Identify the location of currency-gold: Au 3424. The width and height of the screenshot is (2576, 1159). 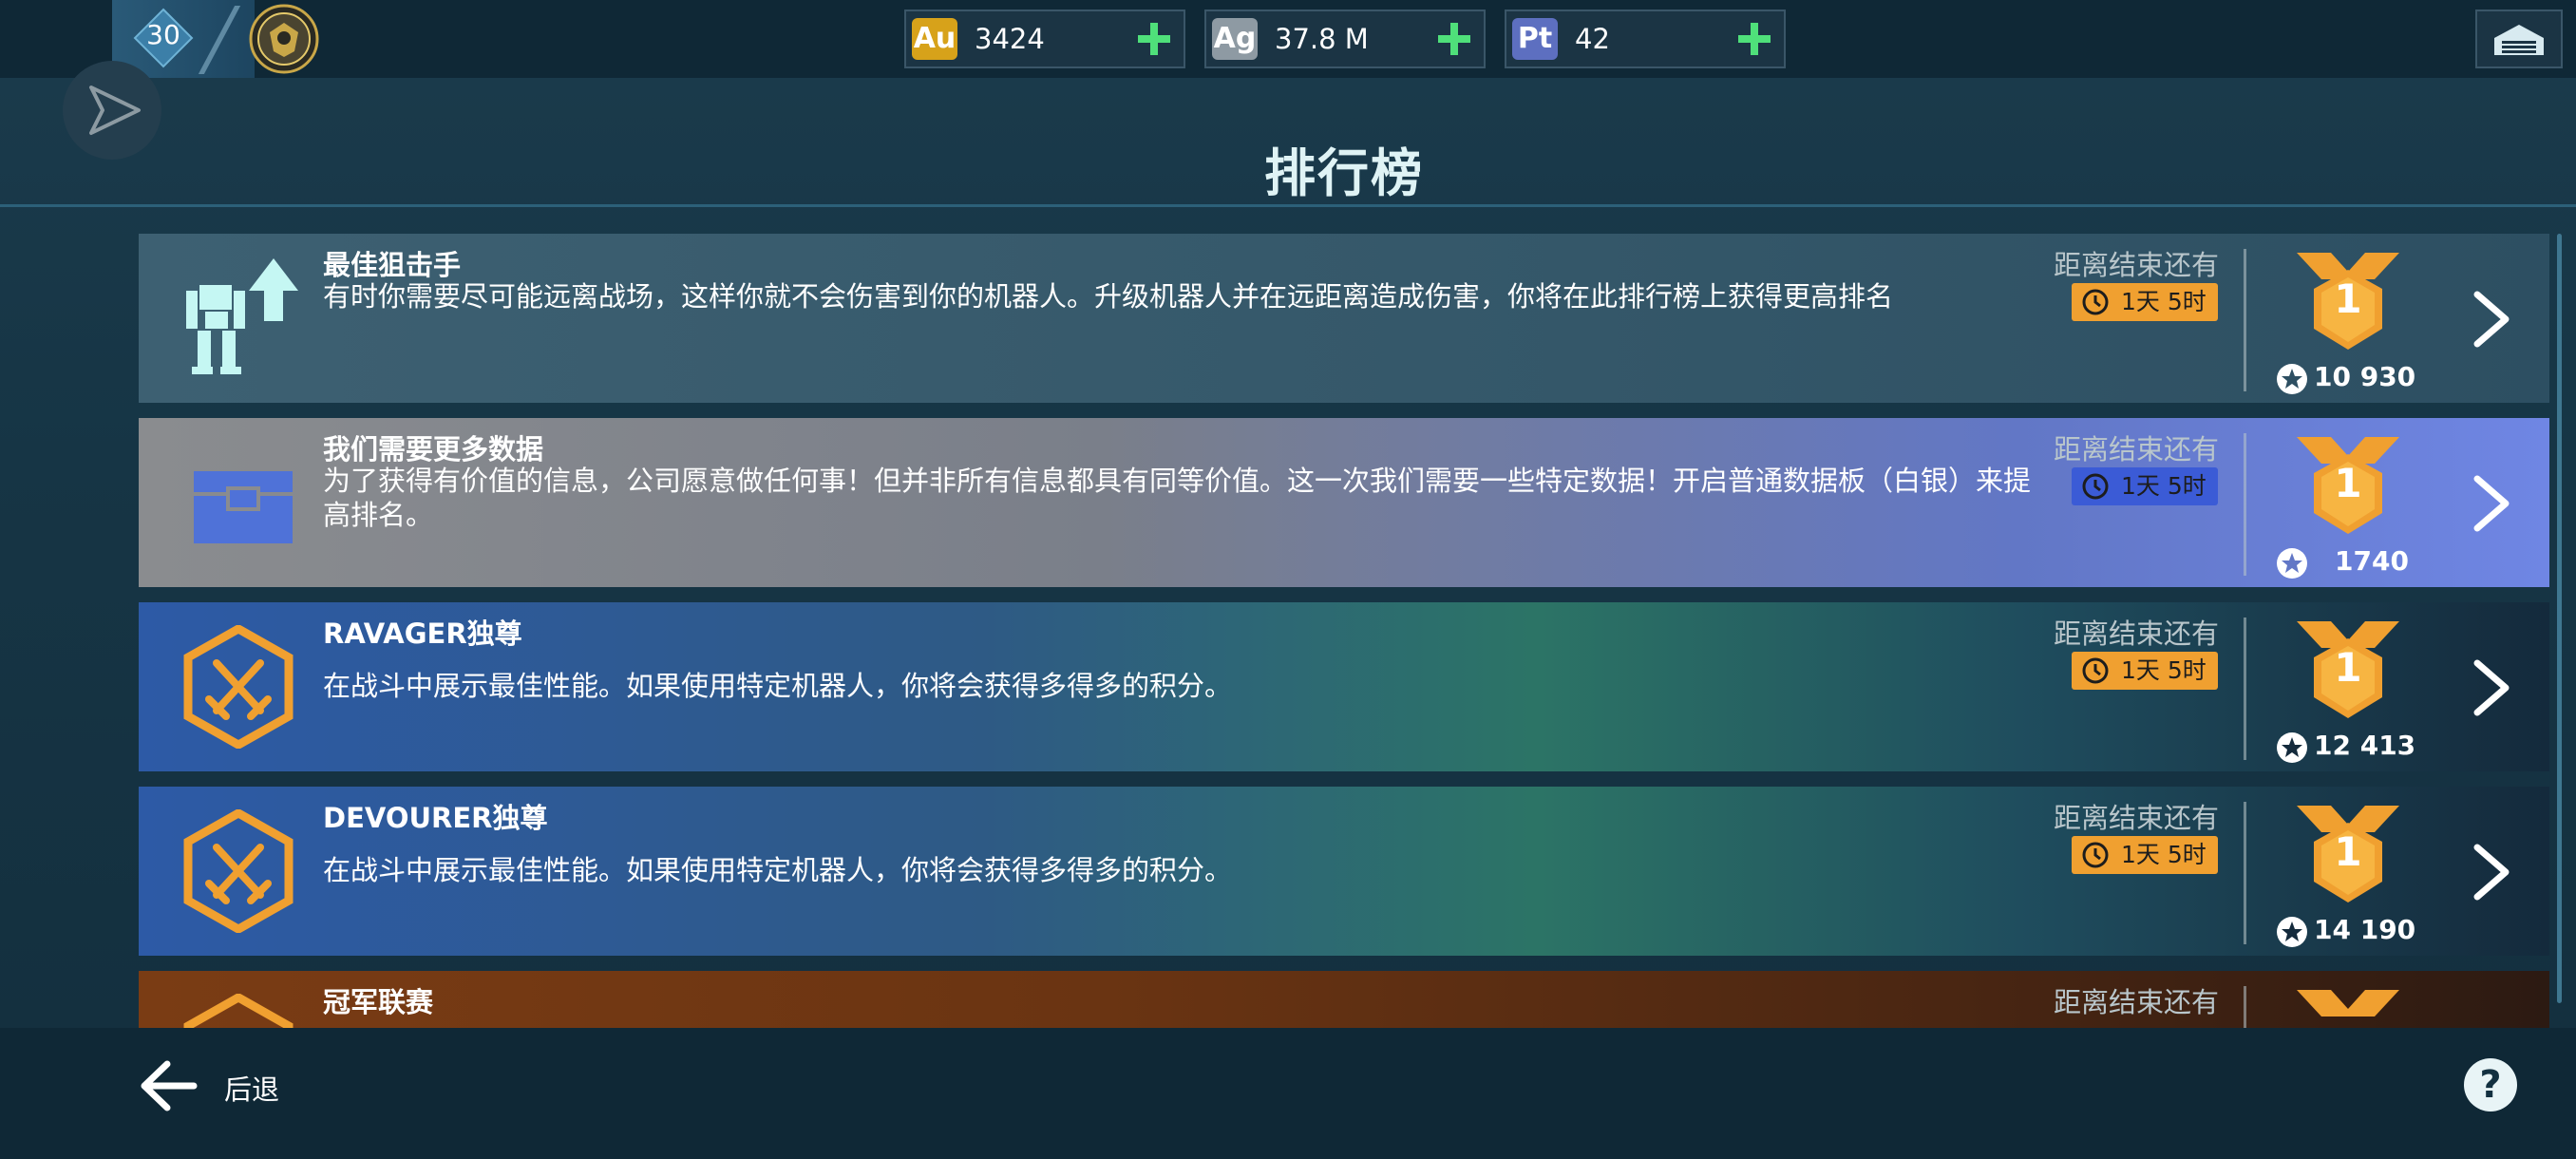
(1044, 39).